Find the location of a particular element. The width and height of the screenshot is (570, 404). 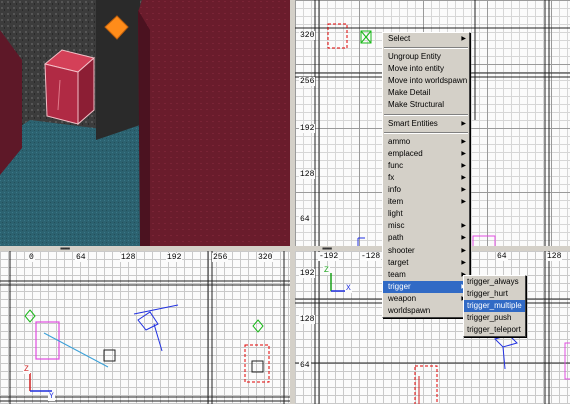

menu-item-make-detail: Make Detail is located at coordinates (426, 93).